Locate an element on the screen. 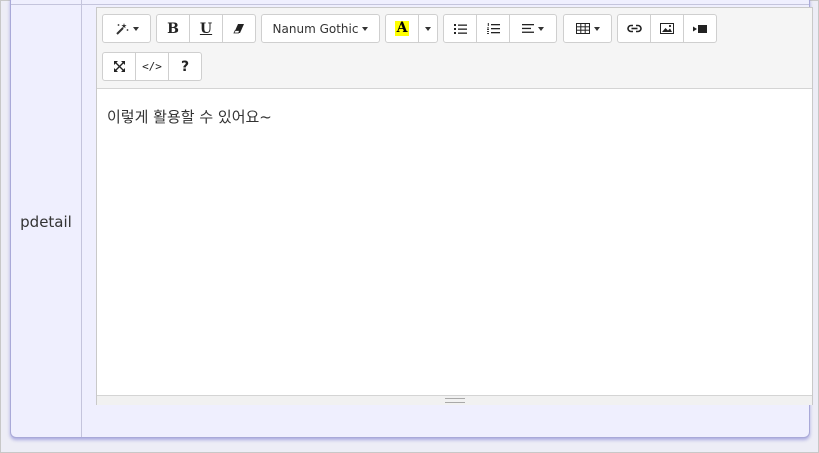 The width and height of the screenshot is (819, 453). label-column: pdetail is located at coordinates (46, 218).